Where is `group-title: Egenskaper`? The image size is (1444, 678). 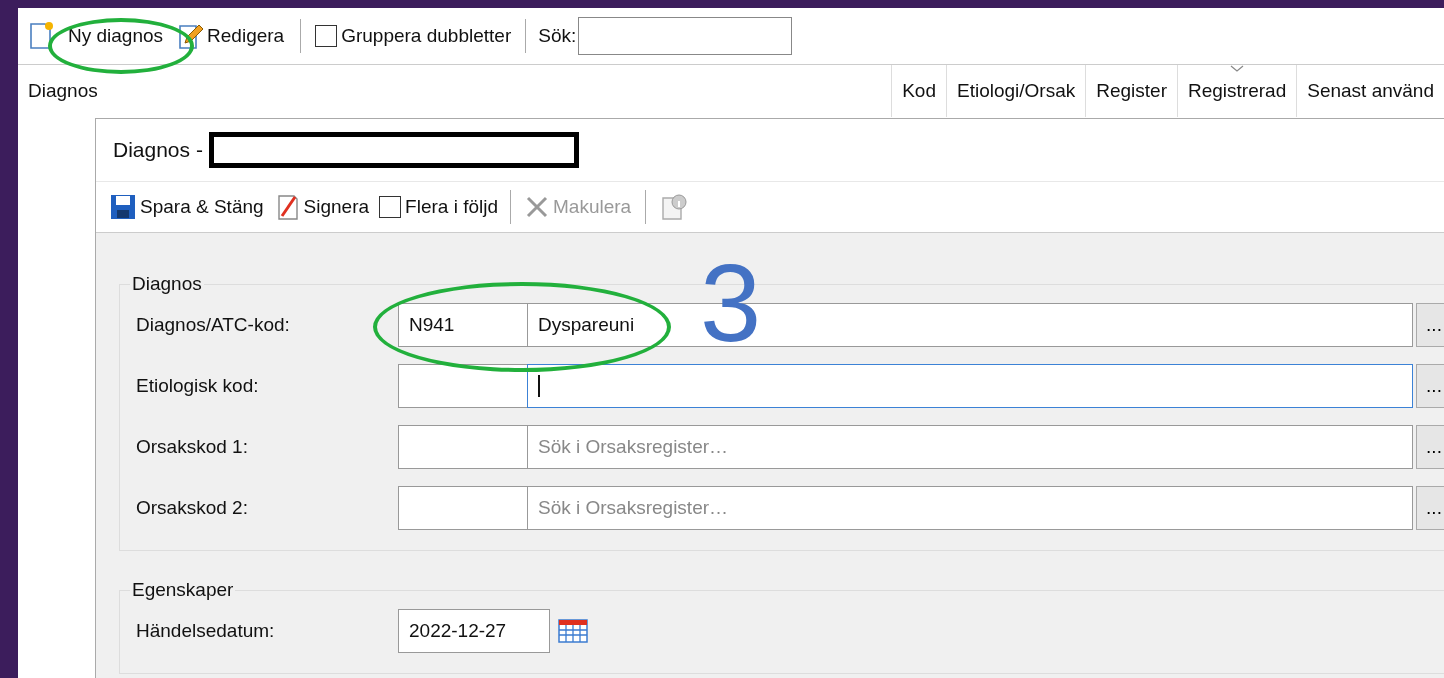
group-title: Egenskaper is located at coordinates (183, 590).